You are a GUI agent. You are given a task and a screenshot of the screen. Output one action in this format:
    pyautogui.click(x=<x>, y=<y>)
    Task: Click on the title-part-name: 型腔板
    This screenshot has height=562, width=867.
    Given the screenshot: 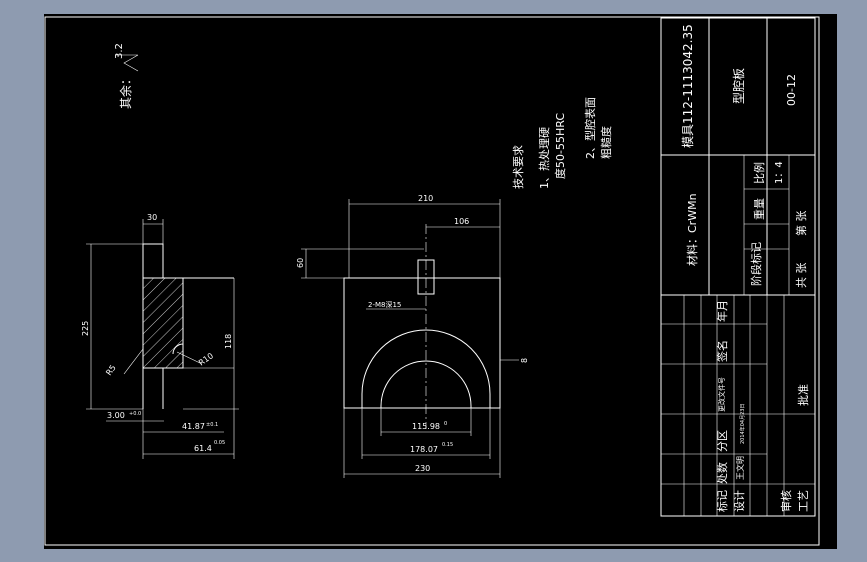 What is the action you would take?
    pyautogui.click(x=738, y=86)
    